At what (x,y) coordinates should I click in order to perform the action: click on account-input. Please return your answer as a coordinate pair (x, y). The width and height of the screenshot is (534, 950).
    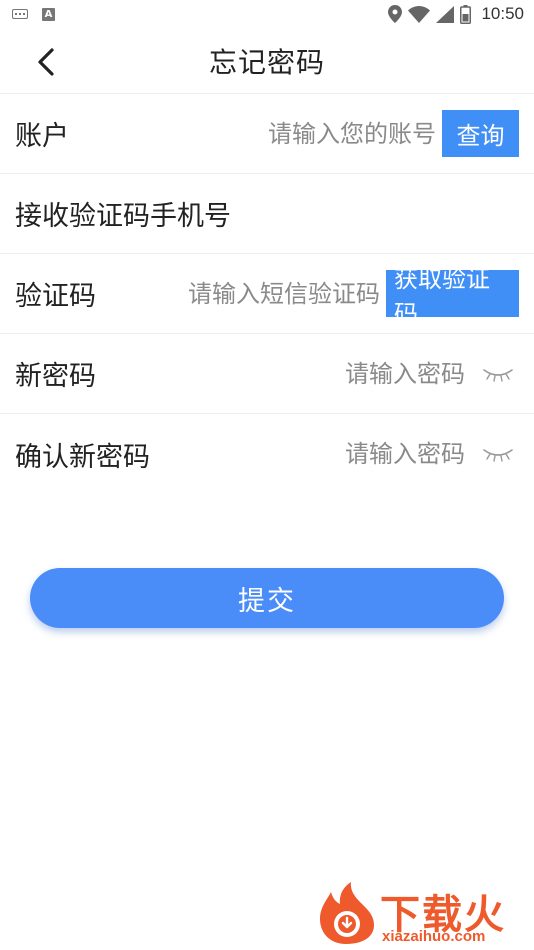
    Looking at the image, I should click on (342, 133).